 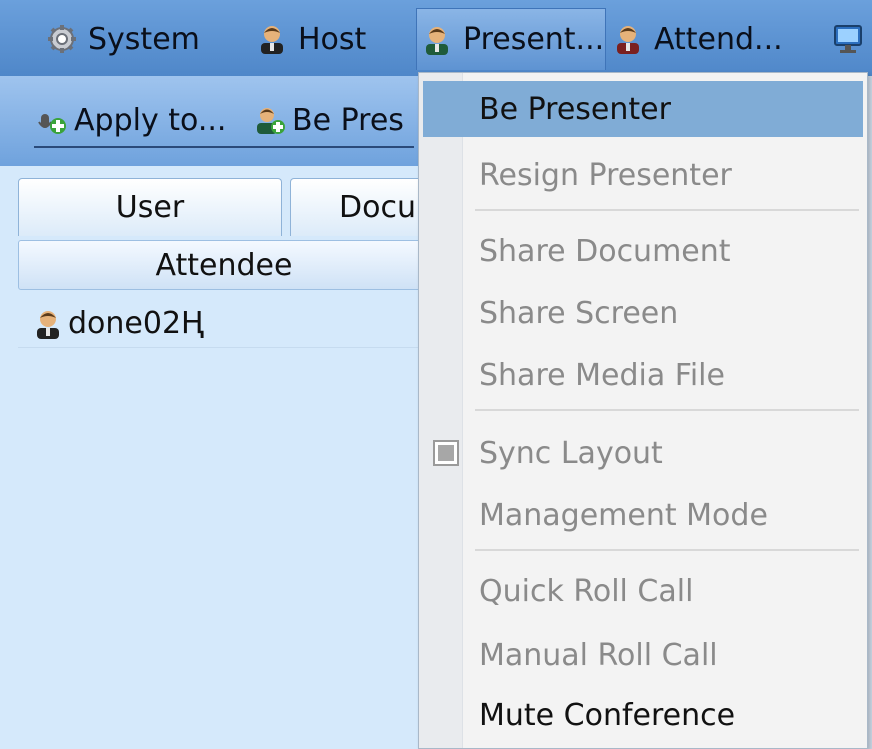 I want to click on menu-item-label: Manual Roll Call, so click(x=598, y=655).